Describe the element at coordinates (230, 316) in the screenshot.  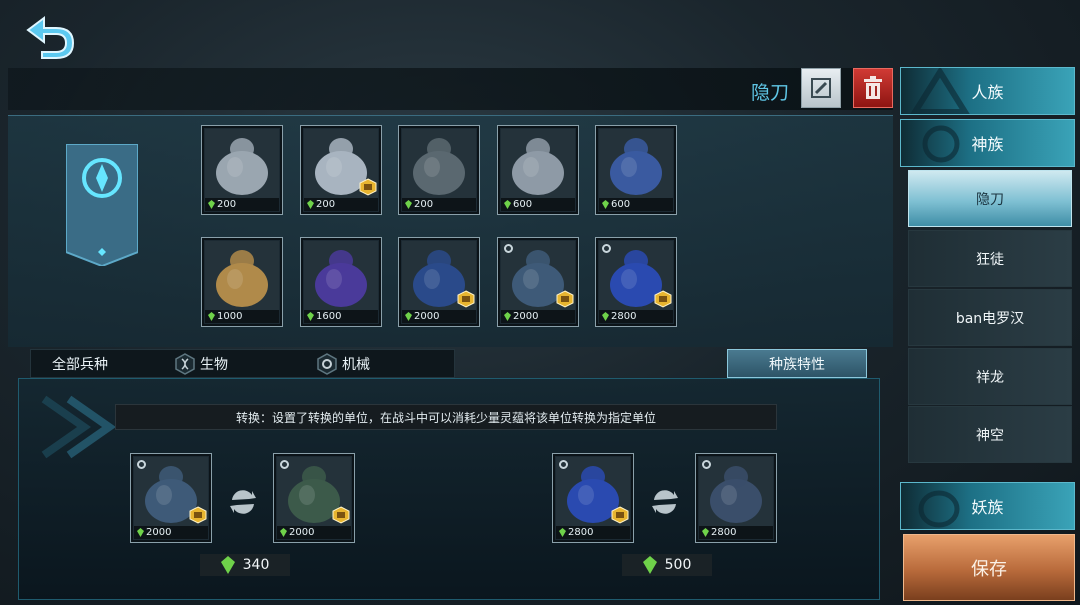
I see `unit-cost-value: 1000` at that location.